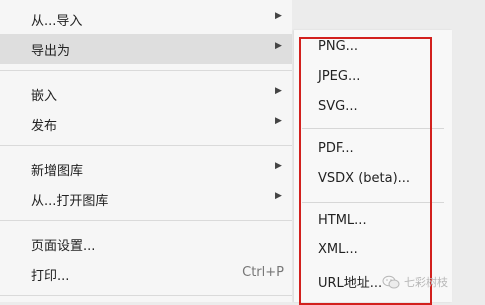 The image size is (485, 305). Describe the element at coordinates (146, 169) in the screenshot. I see `menu-item-add-library: 新增图库 ▶` at that location.